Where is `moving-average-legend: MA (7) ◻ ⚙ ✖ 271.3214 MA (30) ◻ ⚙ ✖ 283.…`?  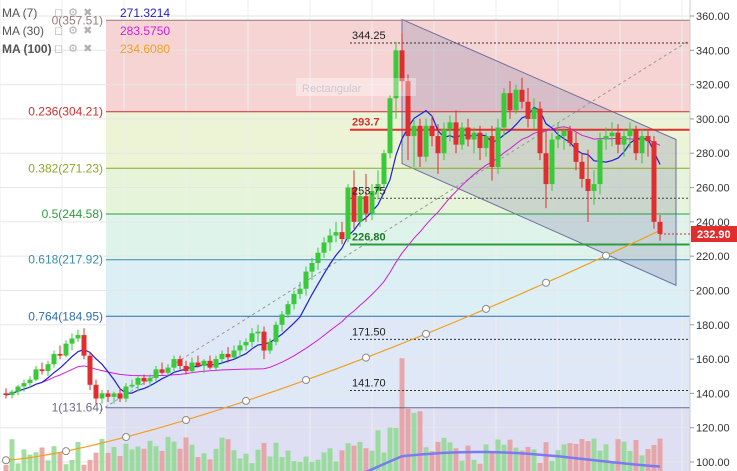 moving-average-legend: MA (7) ◻ ⚙ ✖ 271.3214 MA (30) ◻ ⚙ ✖ 283.… is located at coordinates (85, 31).